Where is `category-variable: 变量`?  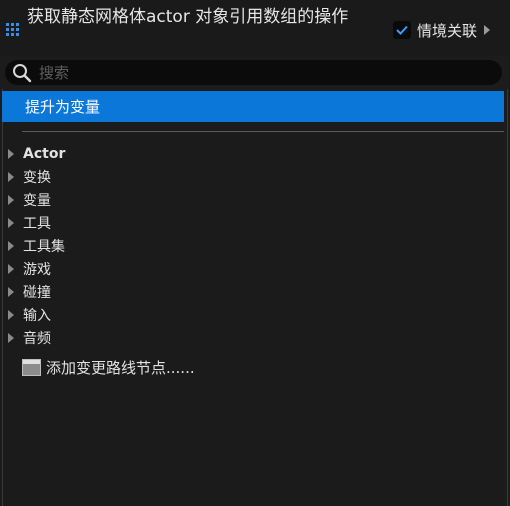 category-variable: 变量 is located at coordinates (29, 200).